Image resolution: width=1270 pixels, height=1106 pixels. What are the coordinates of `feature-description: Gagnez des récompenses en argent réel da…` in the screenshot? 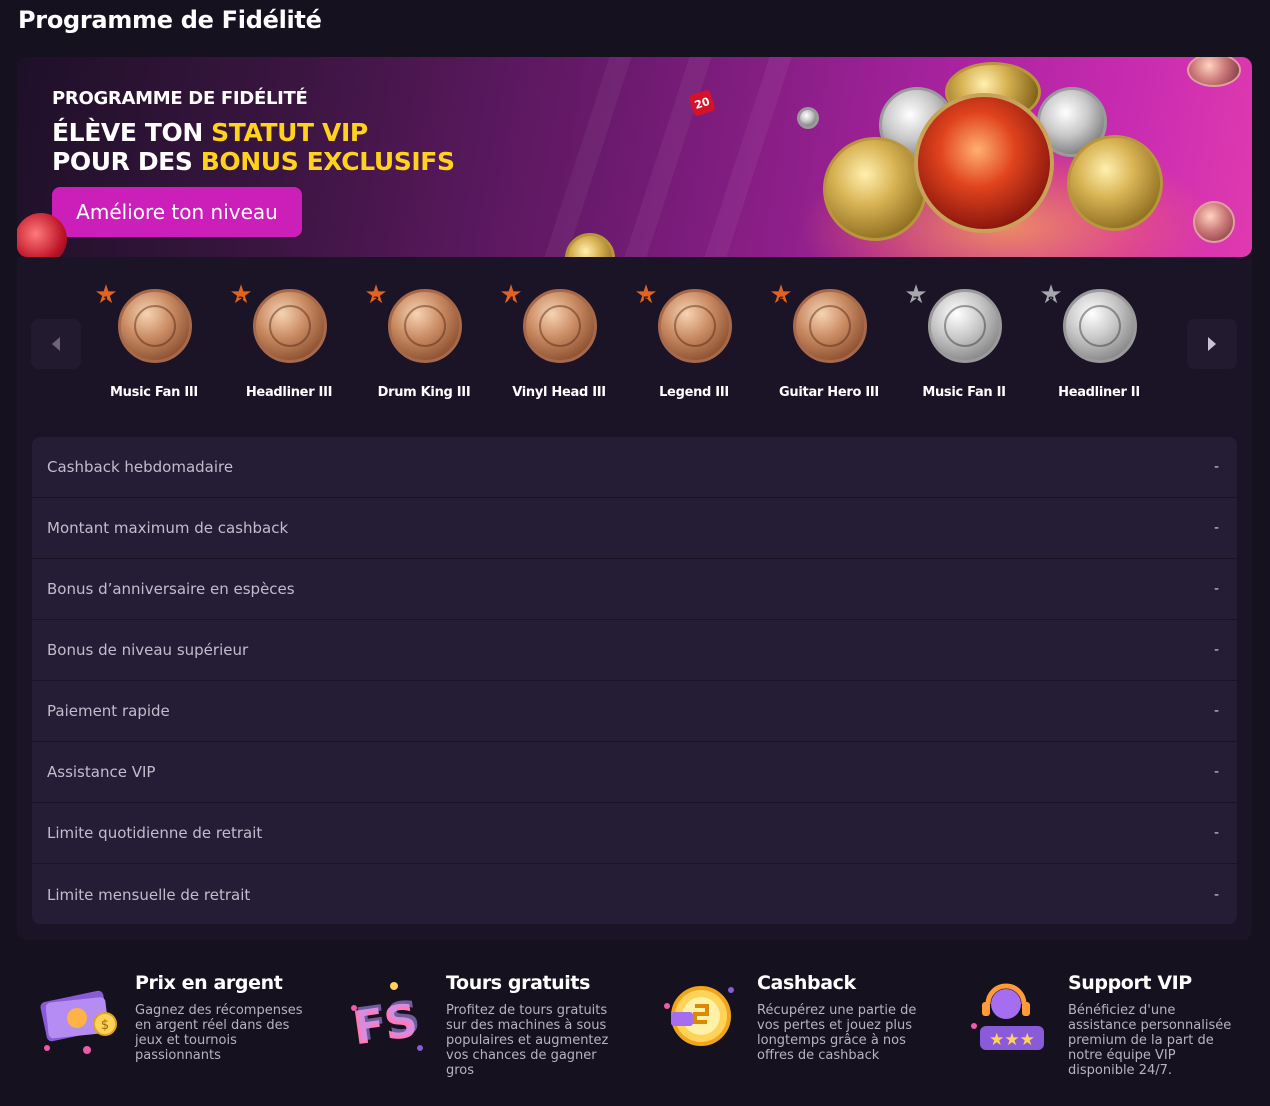 It's located at (219, 1033).